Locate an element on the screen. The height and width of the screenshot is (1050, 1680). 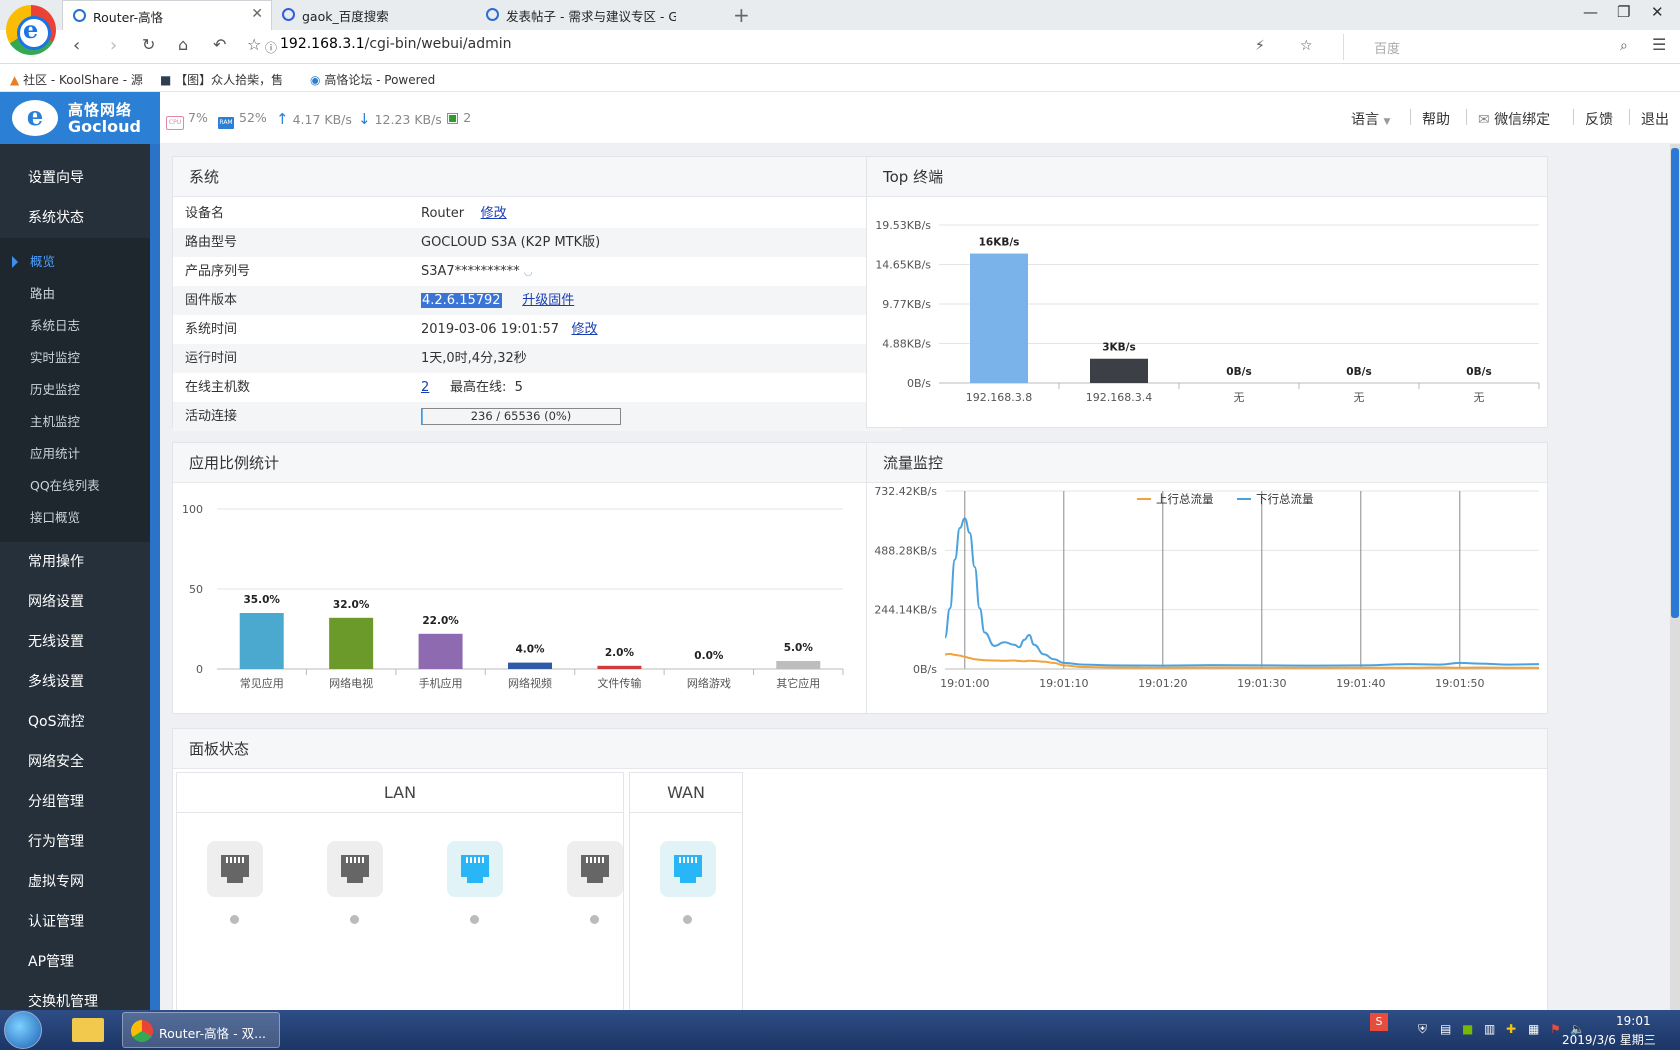
pc-icon: ▦ is located at coordinates (1533, 1029).